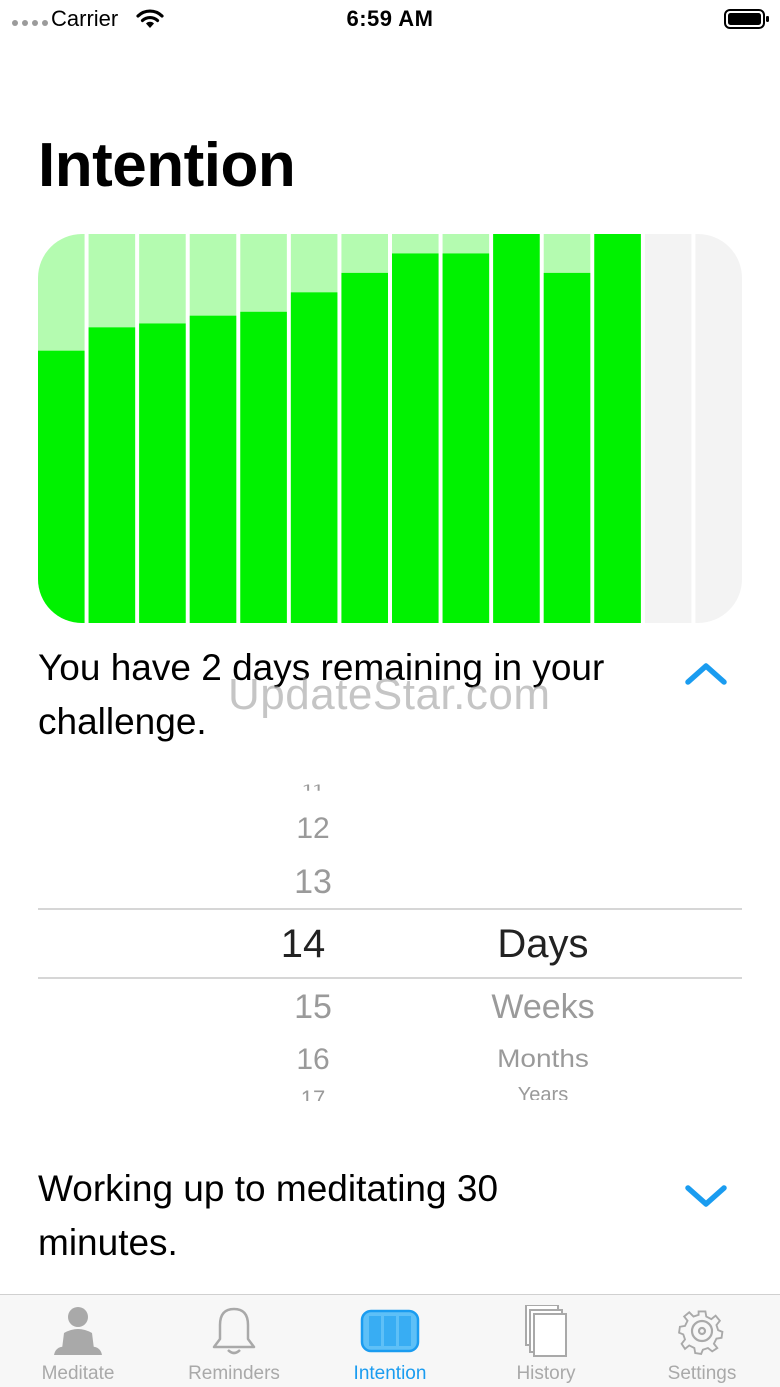  I want to click on tab-history: History, so click(546, 1341).